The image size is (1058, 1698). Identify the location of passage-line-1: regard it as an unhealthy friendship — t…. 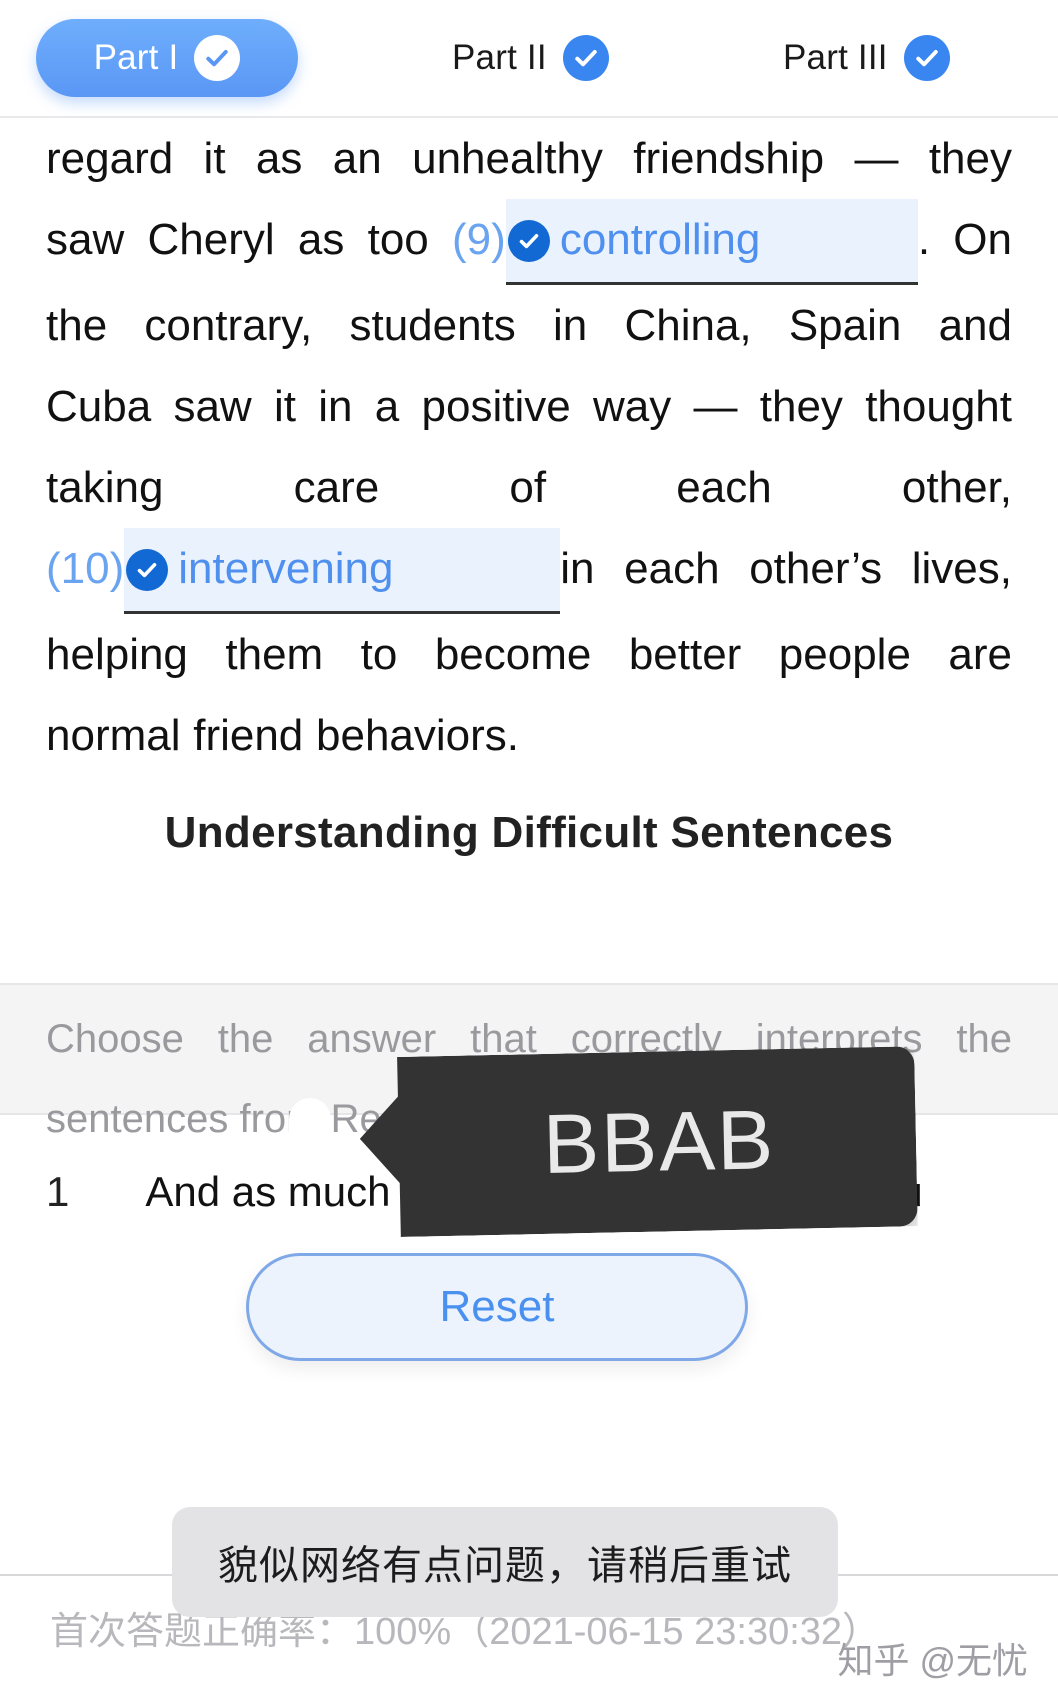
(529, 158).